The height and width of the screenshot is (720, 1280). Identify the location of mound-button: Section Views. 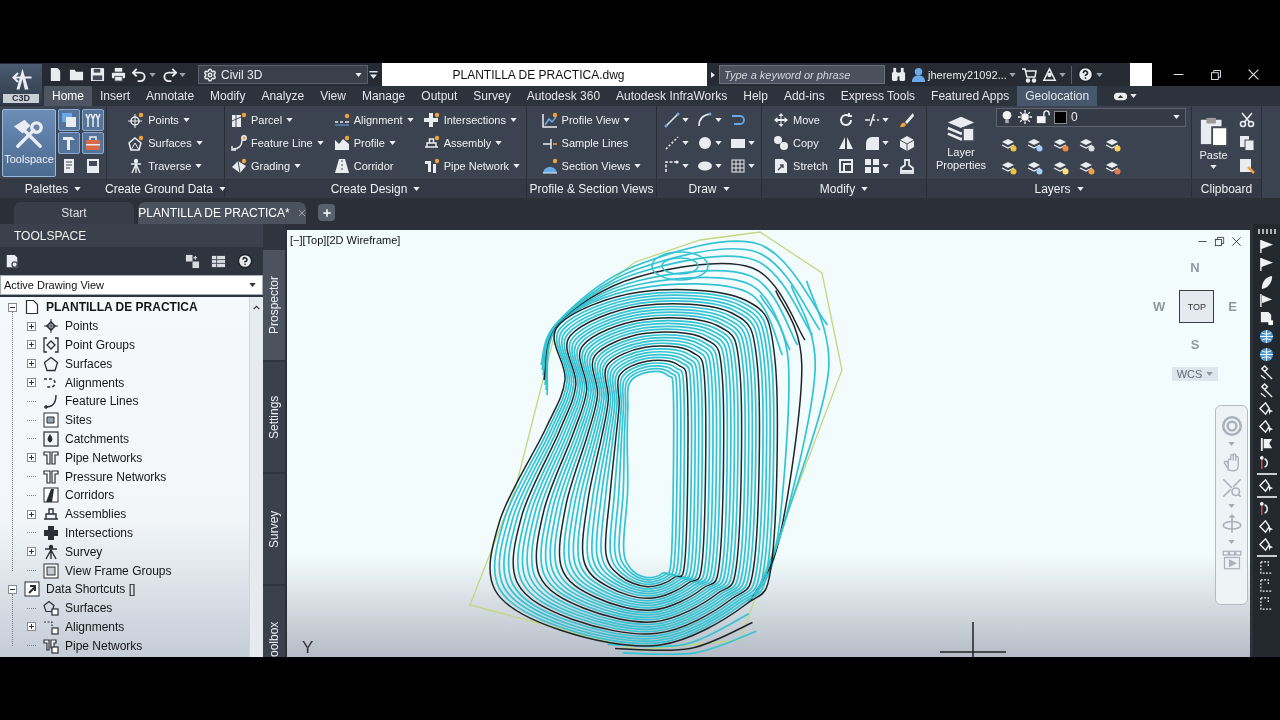
(591, 165).